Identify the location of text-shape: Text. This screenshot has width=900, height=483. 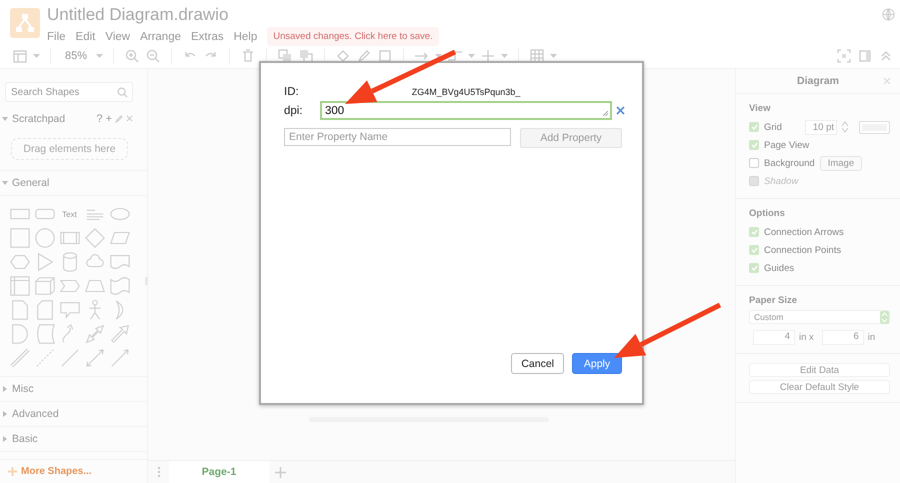
(69, 214).